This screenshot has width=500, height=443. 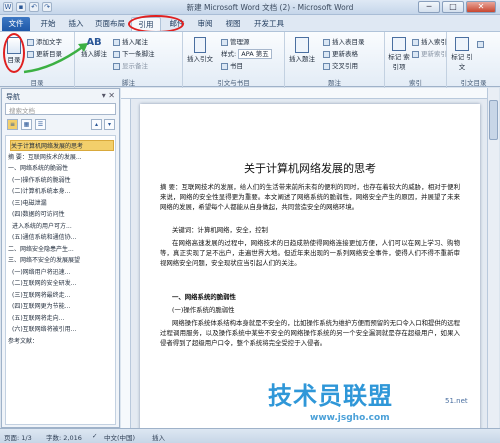 What do you see at coordinates (60, 109) in the screenshot?
I see `nav-search-input: 搜索文档` at bounding box center [60, 109].